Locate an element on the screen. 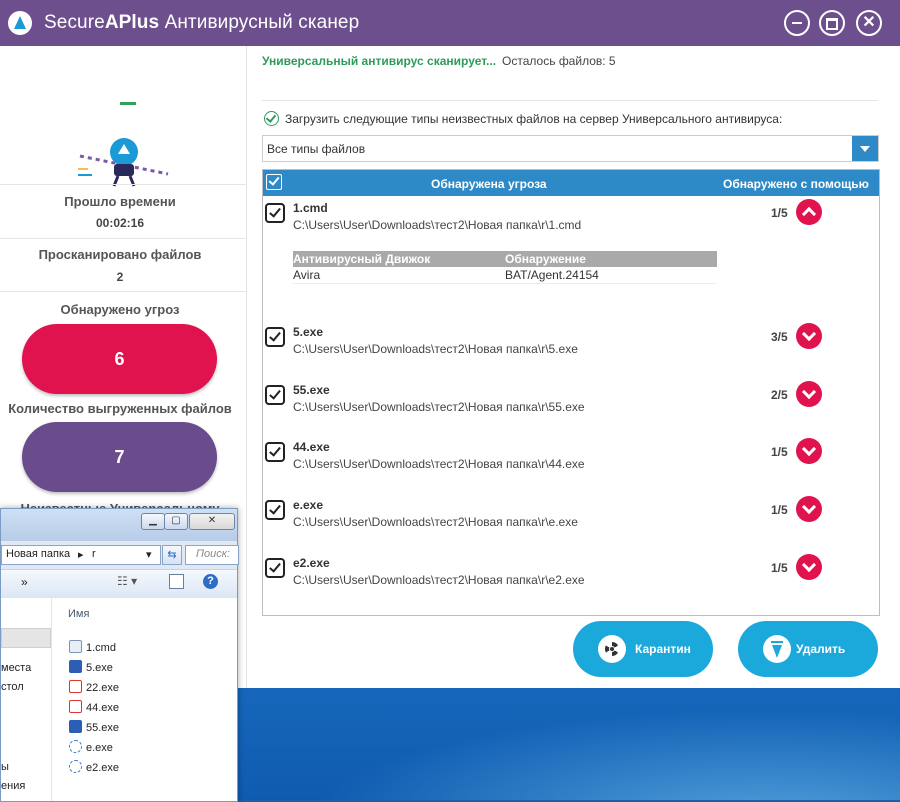 Image resolution: width=900 pixels, height=802 pixels. list-item: 22.exe is located at coordinates (94, 688).